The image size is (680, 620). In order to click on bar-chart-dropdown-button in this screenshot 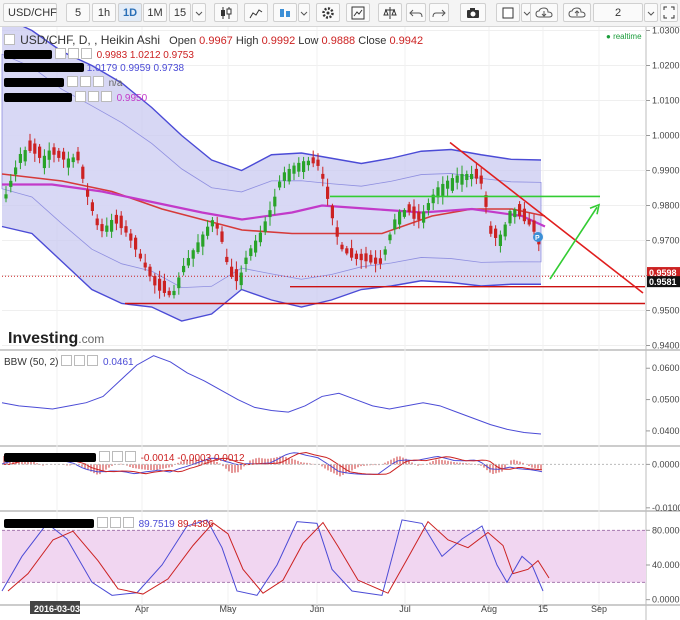, I will do `click(304, 12)`.